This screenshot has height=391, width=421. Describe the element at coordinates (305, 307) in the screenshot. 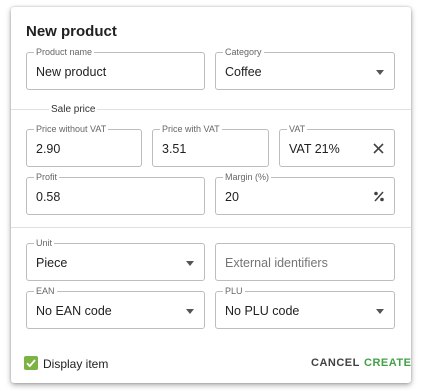

I see `plu-select: PLU No PLU code` at that location.